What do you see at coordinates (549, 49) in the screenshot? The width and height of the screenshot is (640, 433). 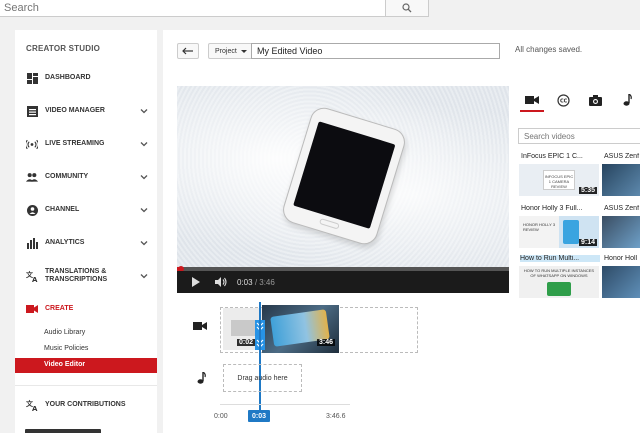 I see `save-status: All changes saved.` at bounding box center [549, 49].